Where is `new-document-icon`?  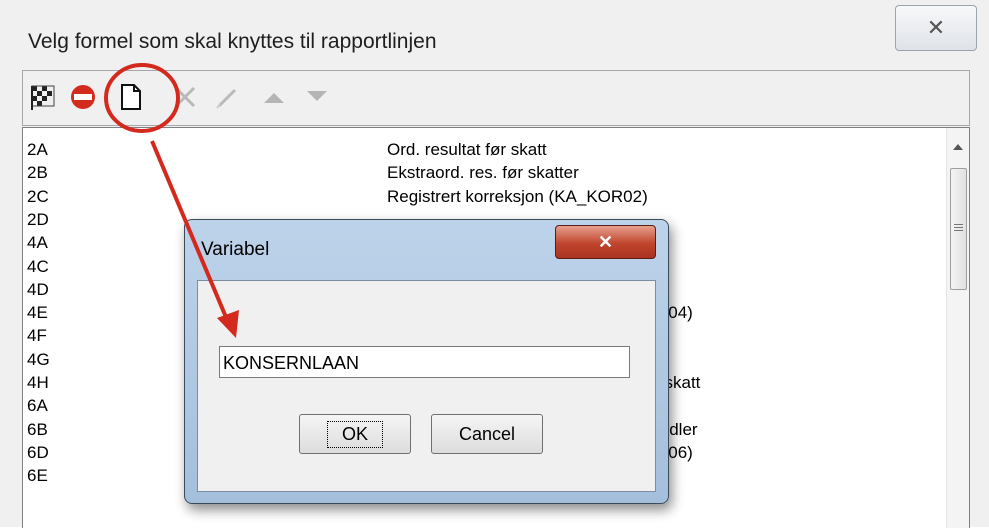
new-document-icon is located at coordinates (131, 97).